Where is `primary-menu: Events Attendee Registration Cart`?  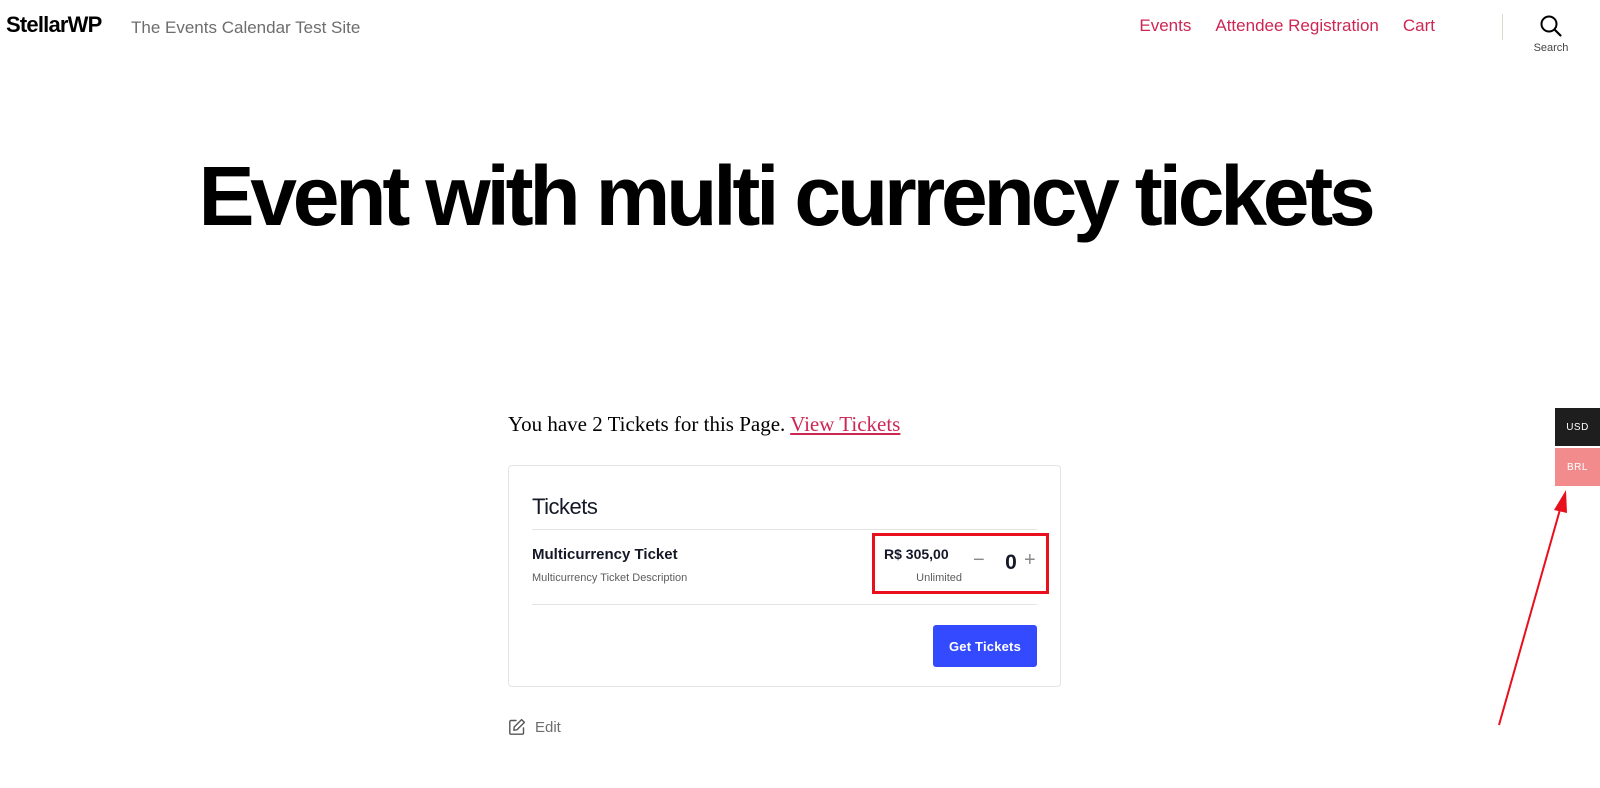 primary-menu: Events Attendee Registration Cart is located at coordinates (1287, 26).